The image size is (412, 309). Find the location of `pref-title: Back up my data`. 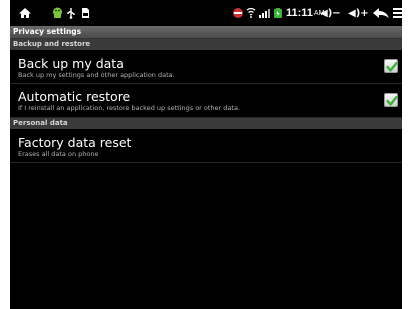

pref-title: Back up my data is located at coordinates (71, 63).